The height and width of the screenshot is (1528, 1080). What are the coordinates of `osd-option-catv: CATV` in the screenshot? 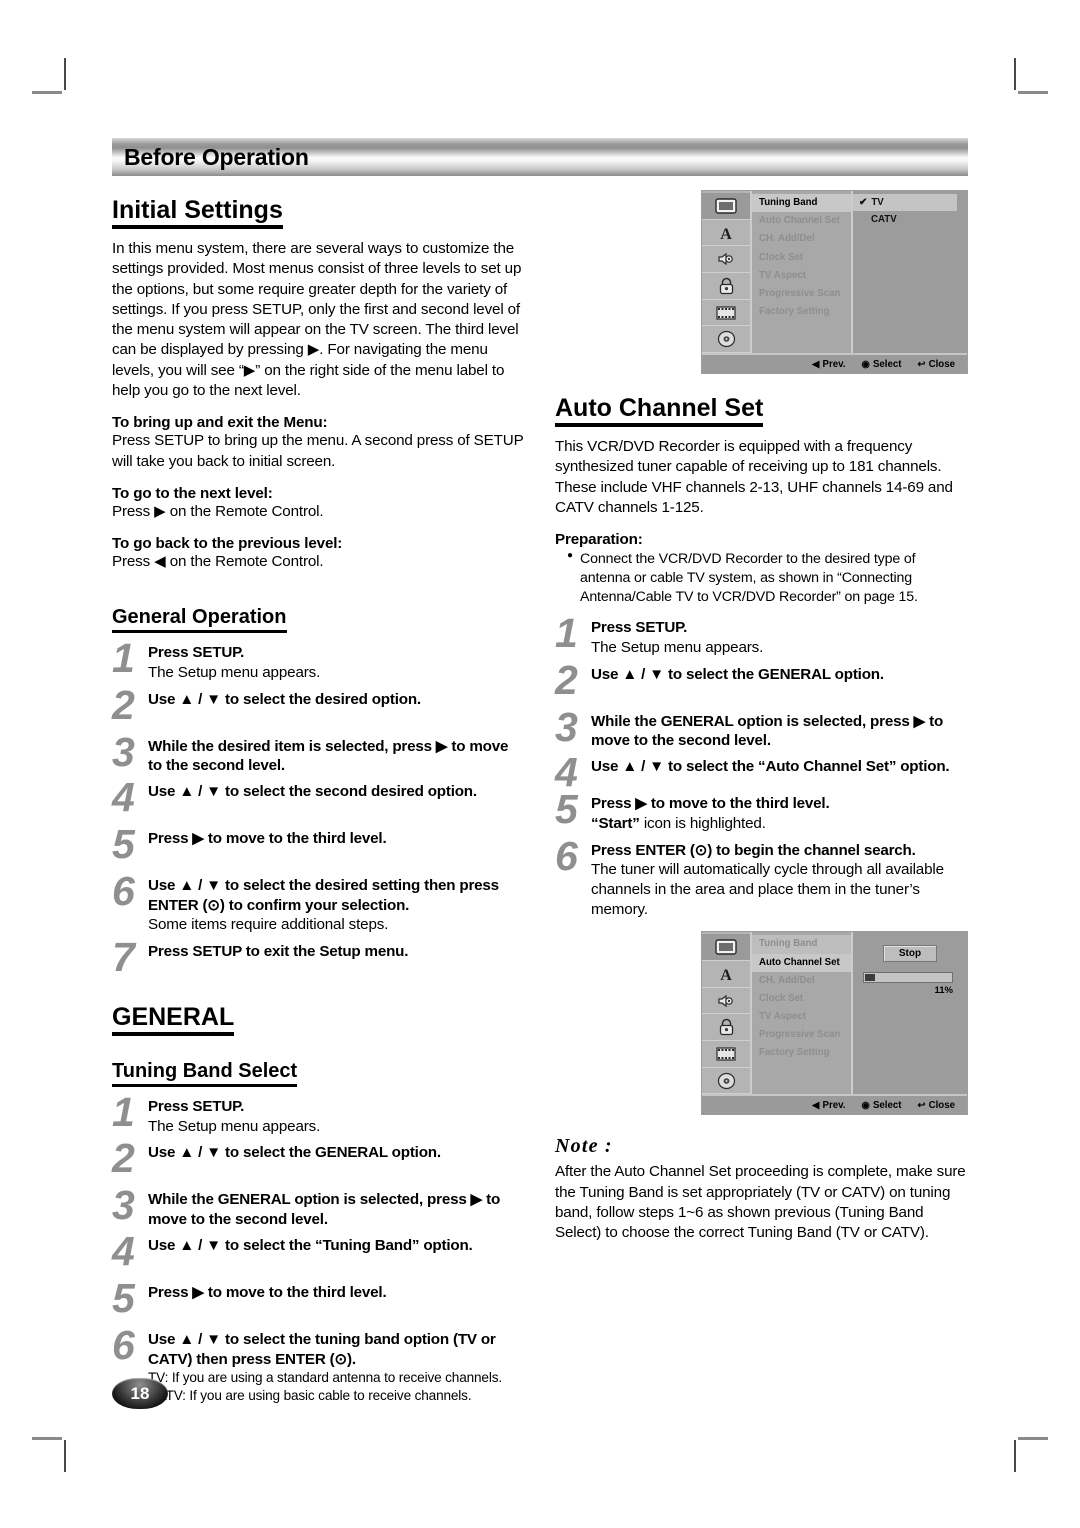 It's located at (910, 219).